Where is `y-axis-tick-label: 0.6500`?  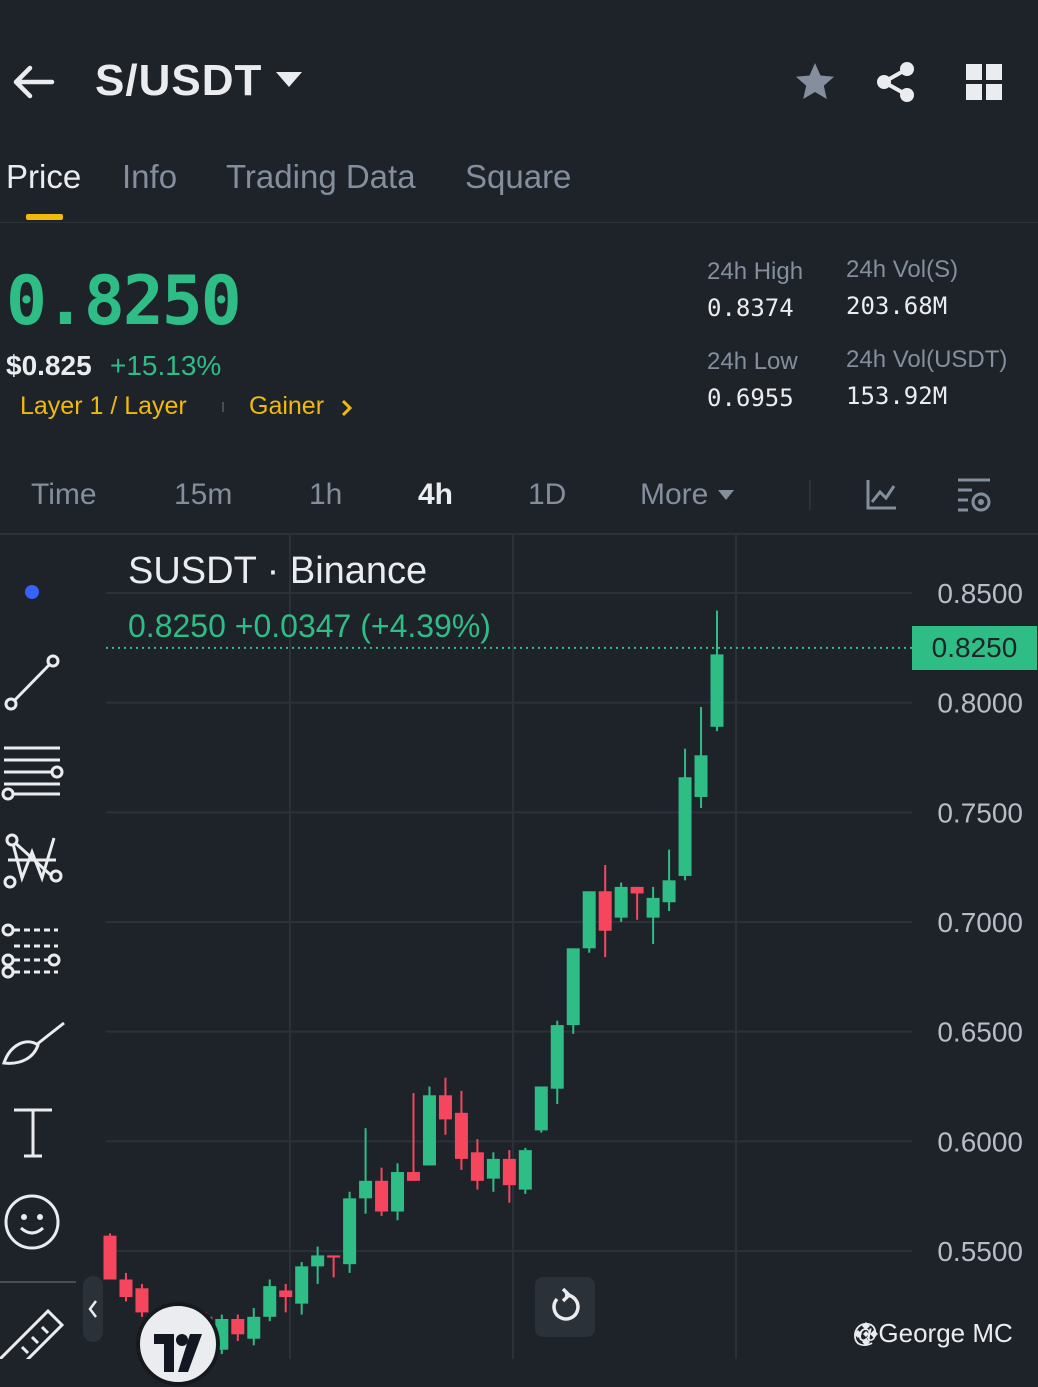
y-axis-tick-label: 0.6500 is located at coordinates (980, 1032).